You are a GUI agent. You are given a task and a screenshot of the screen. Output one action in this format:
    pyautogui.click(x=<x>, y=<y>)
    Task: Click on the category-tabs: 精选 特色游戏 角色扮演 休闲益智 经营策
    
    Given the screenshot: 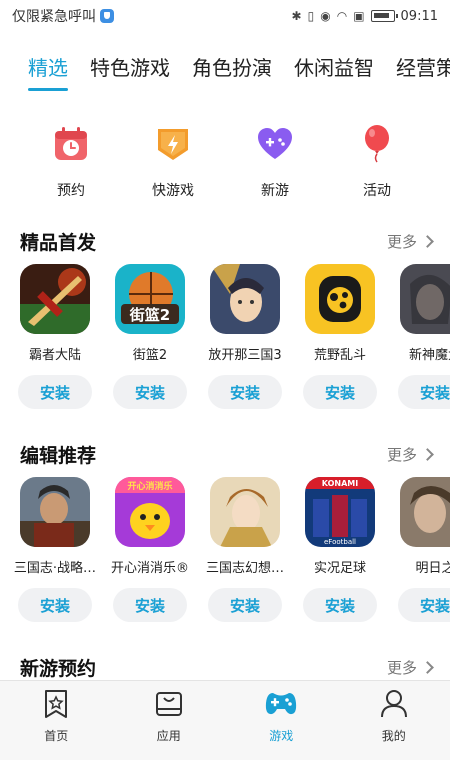 What is the action you would take?
    pyautogui.click(x=225, y=69)
    